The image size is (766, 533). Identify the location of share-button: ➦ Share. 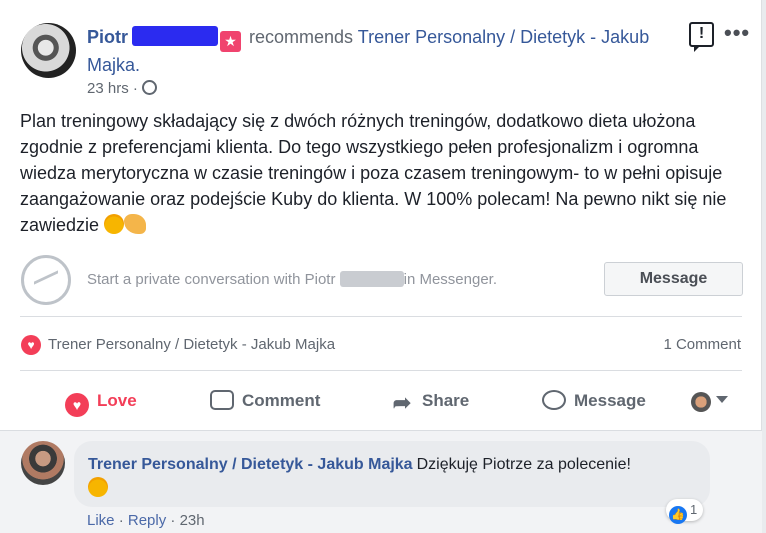
(429, 401).